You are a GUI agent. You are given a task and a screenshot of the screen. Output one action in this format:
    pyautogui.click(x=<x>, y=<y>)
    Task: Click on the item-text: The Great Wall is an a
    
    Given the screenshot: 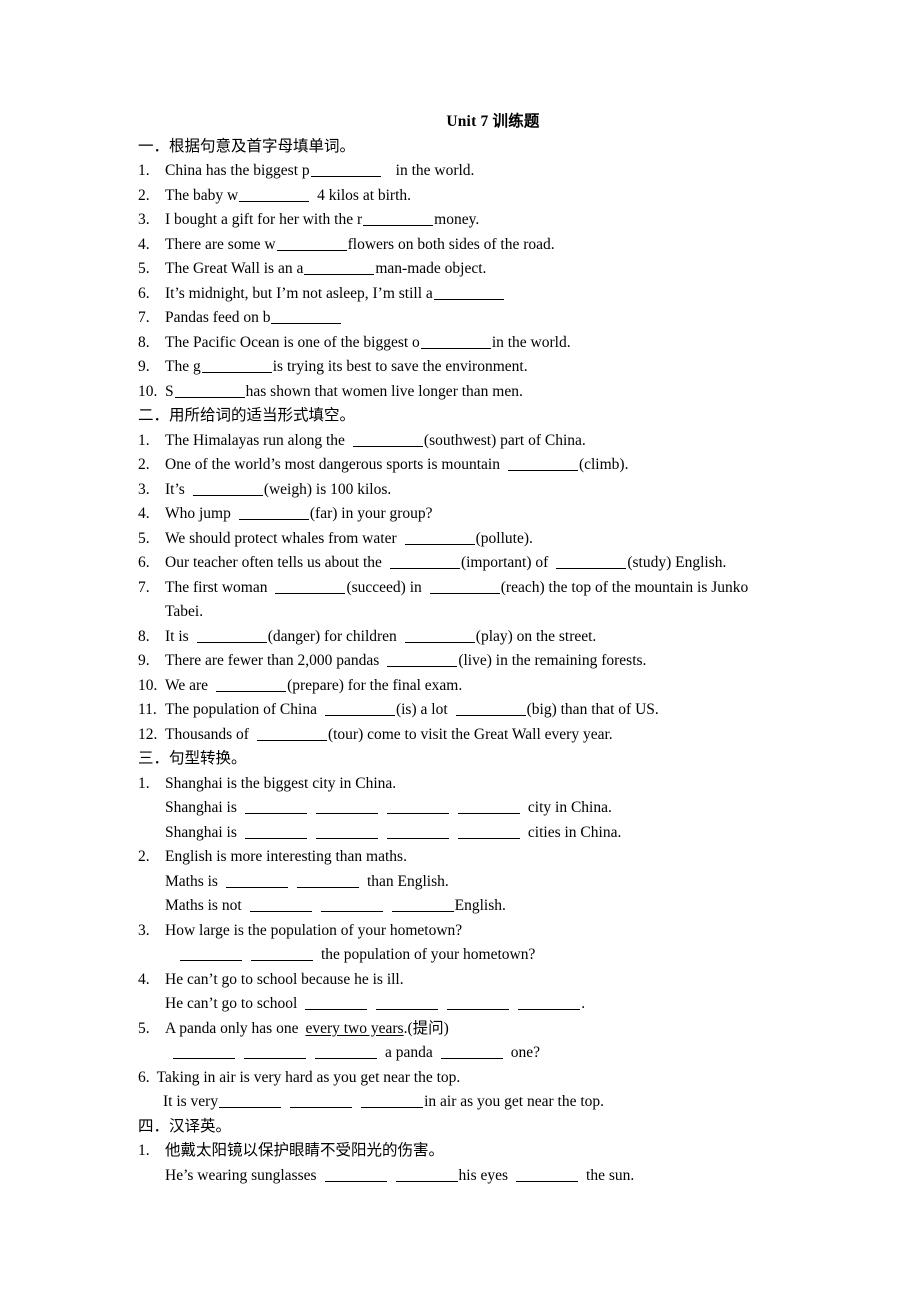 What is the action you would take?
    pyautogui.click(x=234, y=268)
    